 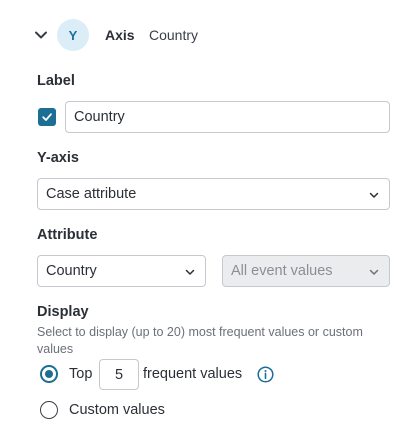 I want to click on event-values-select: All event values, so click(x=306, y=271).